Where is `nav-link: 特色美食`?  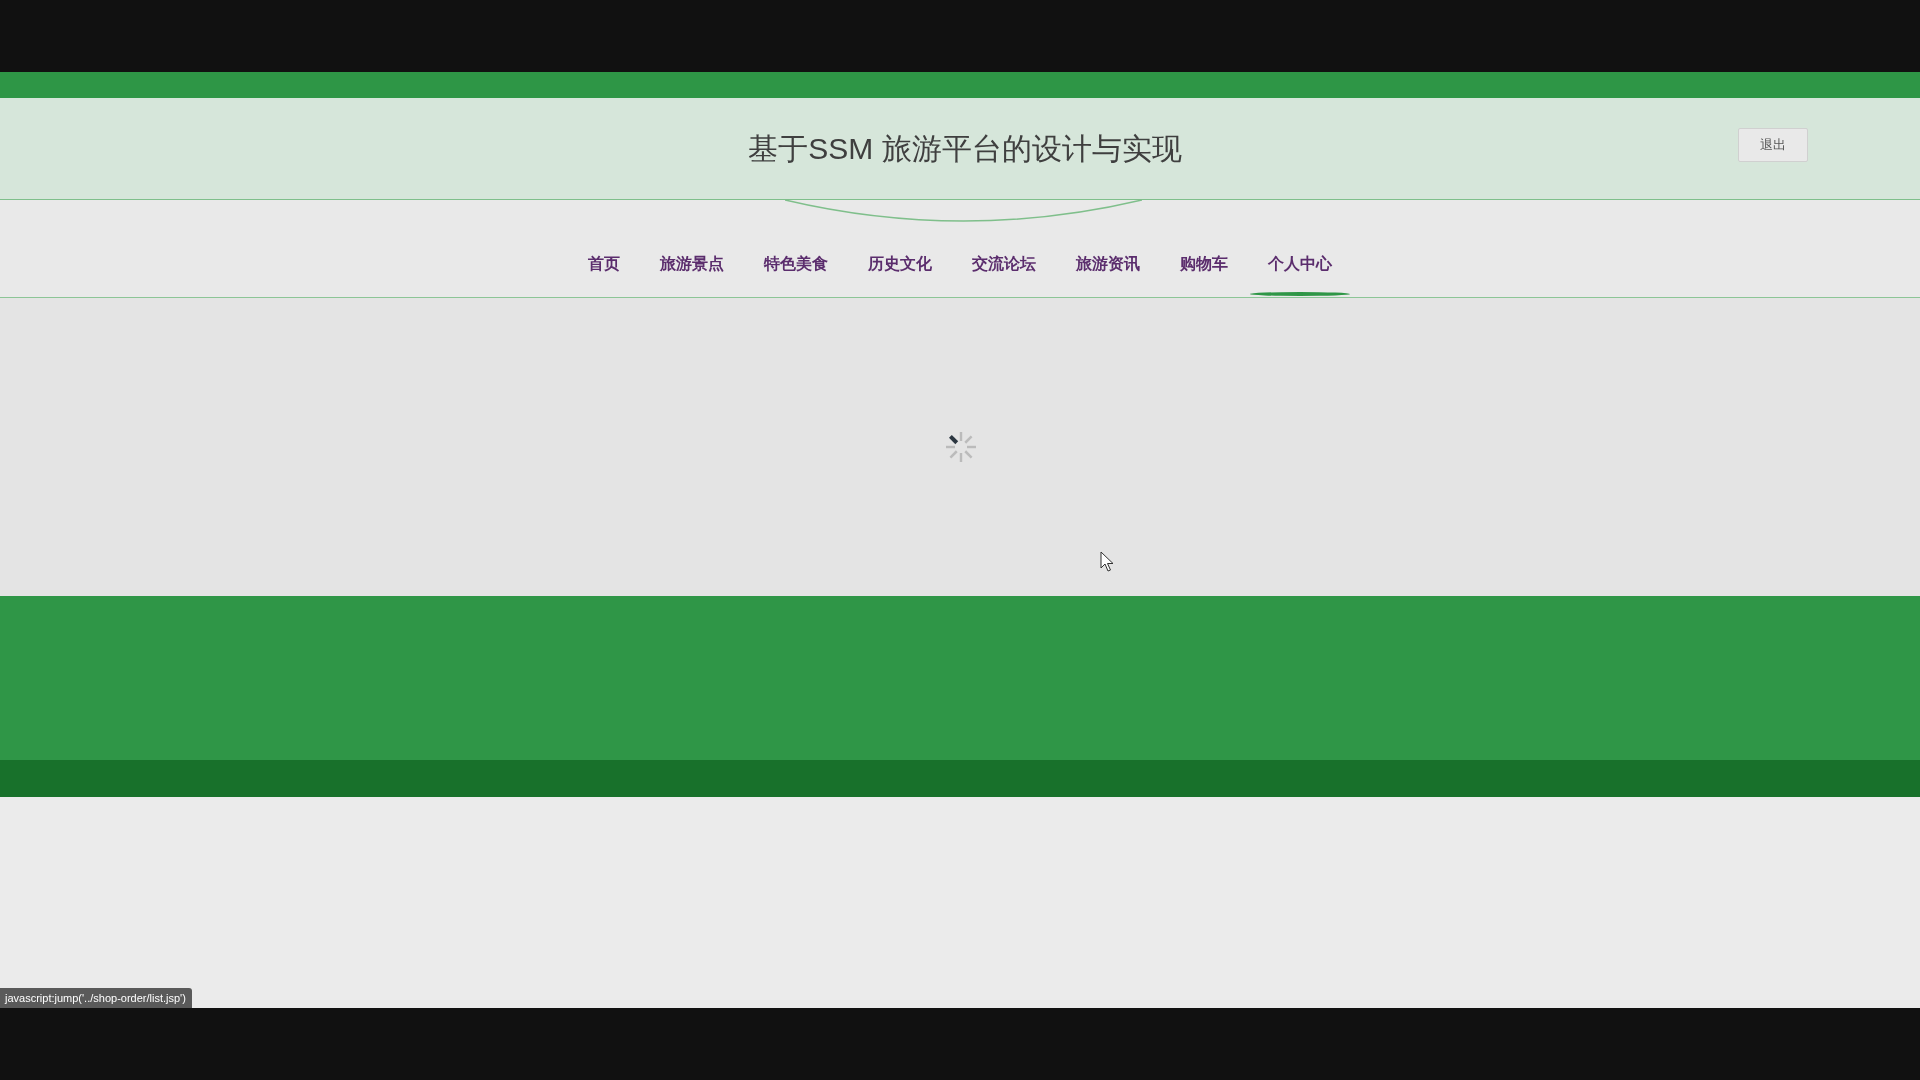 nav-link: 特色美食 is located at coordinates (796, 248).